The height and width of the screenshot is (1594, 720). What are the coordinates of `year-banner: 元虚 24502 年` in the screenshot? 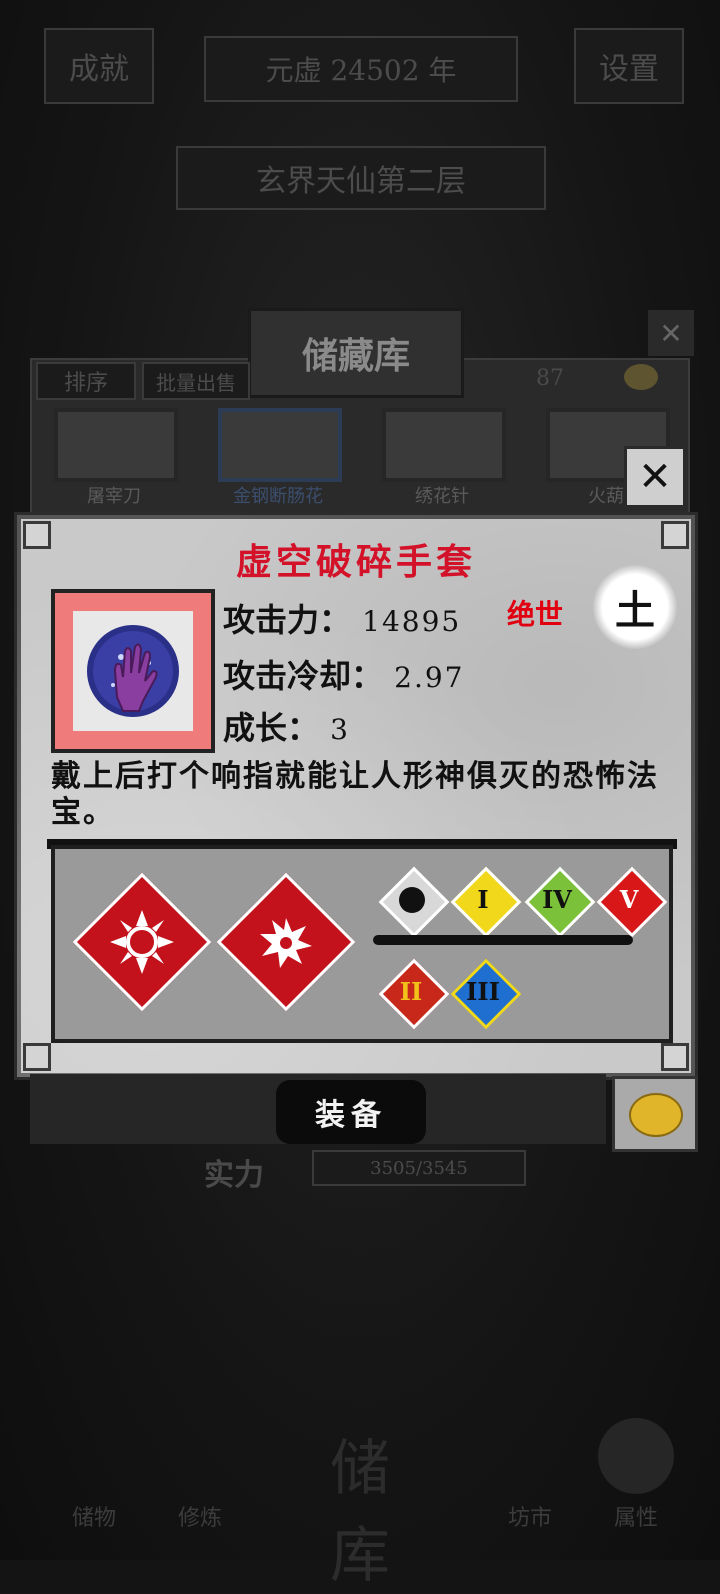 It's located at (361, 69).